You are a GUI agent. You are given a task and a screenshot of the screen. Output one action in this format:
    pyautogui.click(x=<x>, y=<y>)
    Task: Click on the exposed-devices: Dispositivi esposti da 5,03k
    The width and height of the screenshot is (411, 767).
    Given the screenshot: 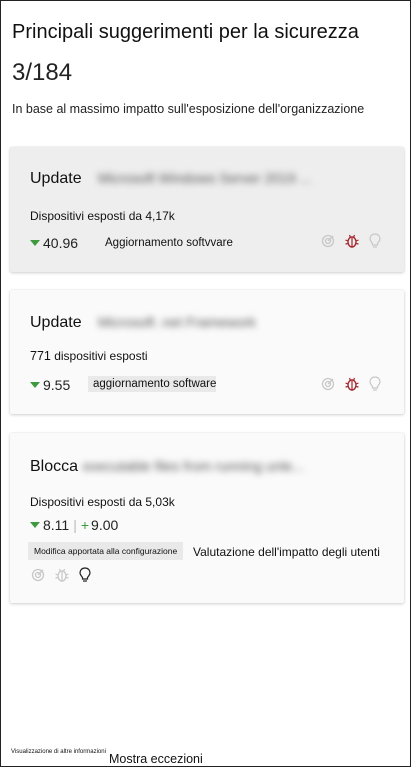 What is the action you would take?
    pyautogui.click(x=102, y=502)
    